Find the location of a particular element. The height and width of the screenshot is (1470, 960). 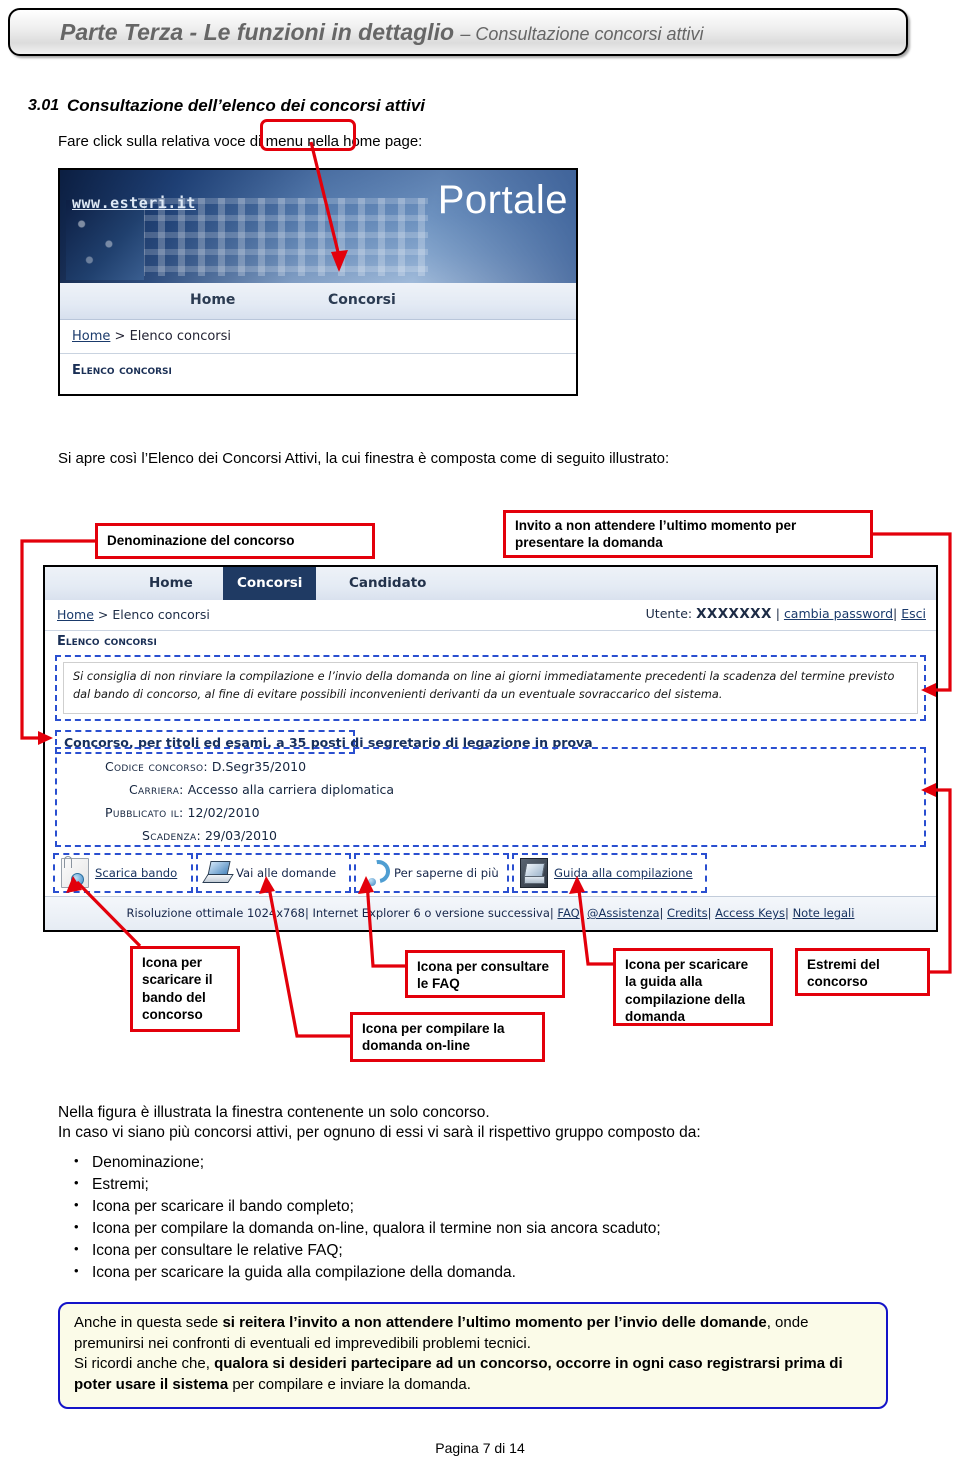

callout-denominazione: Denominazione del concorso is located at coordinates (235, 541).